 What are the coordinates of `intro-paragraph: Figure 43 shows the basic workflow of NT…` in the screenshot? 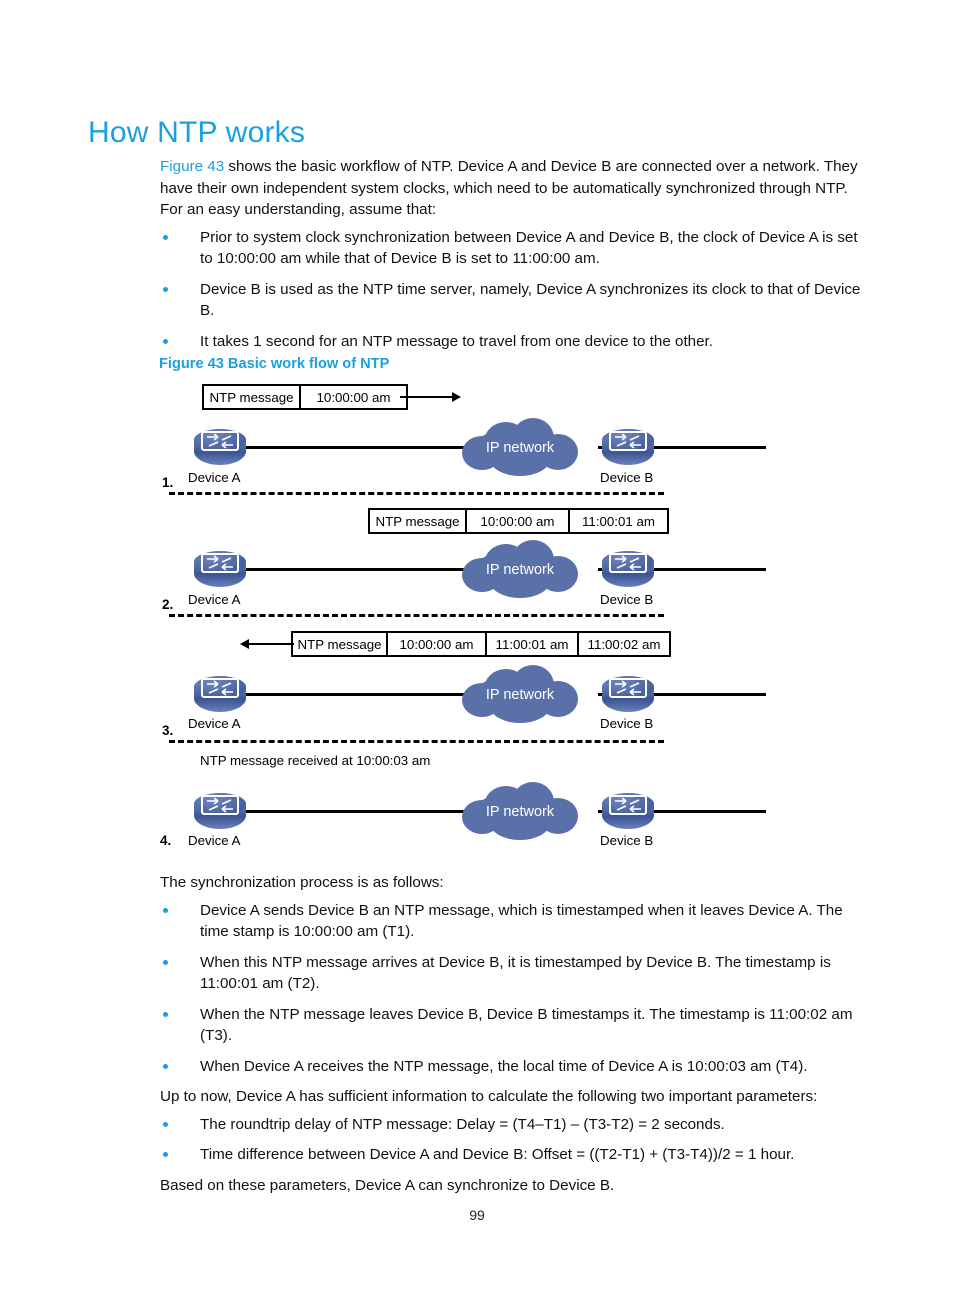 It's located at (513, 188).